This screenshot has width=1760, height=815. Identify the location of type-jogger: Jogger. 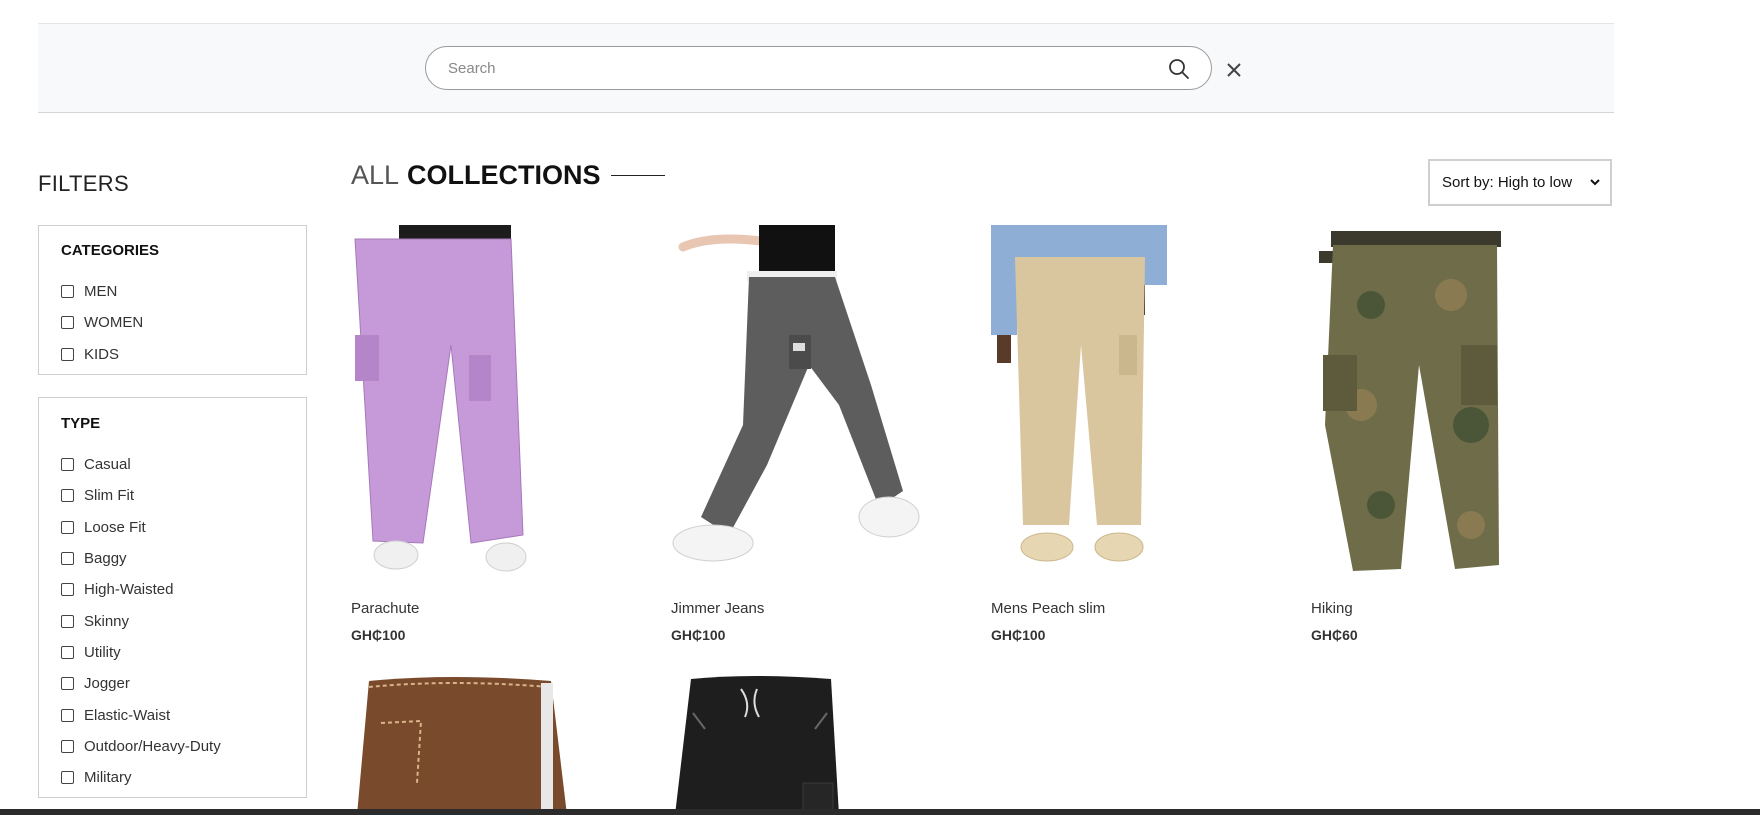
(141, 683).